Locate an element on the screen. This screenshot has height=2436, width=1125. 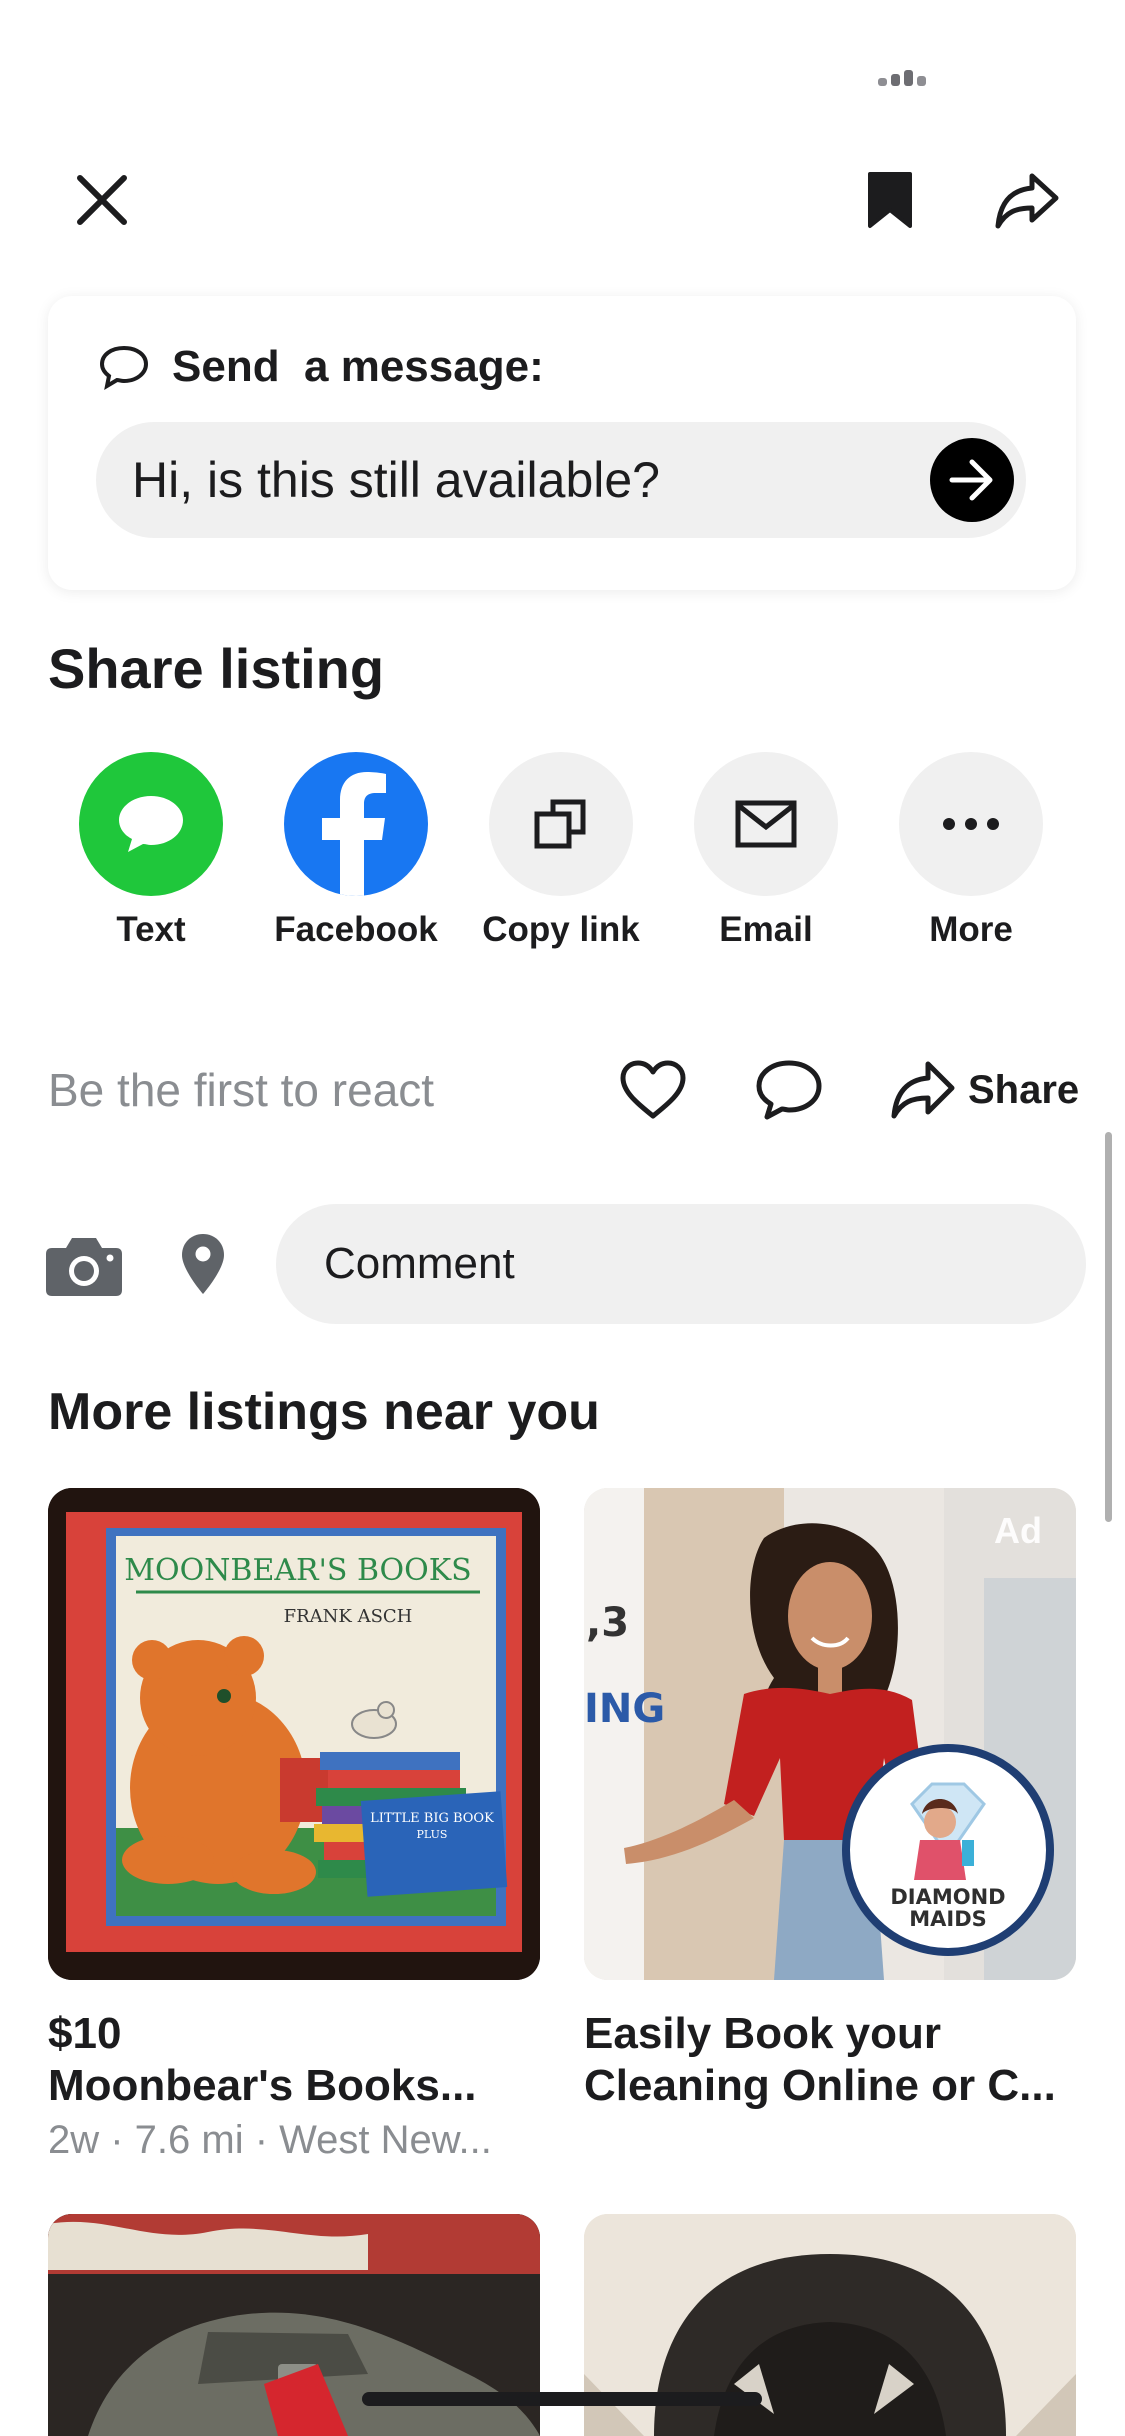
facebook-share-circle is located at coordinates (356, 824).